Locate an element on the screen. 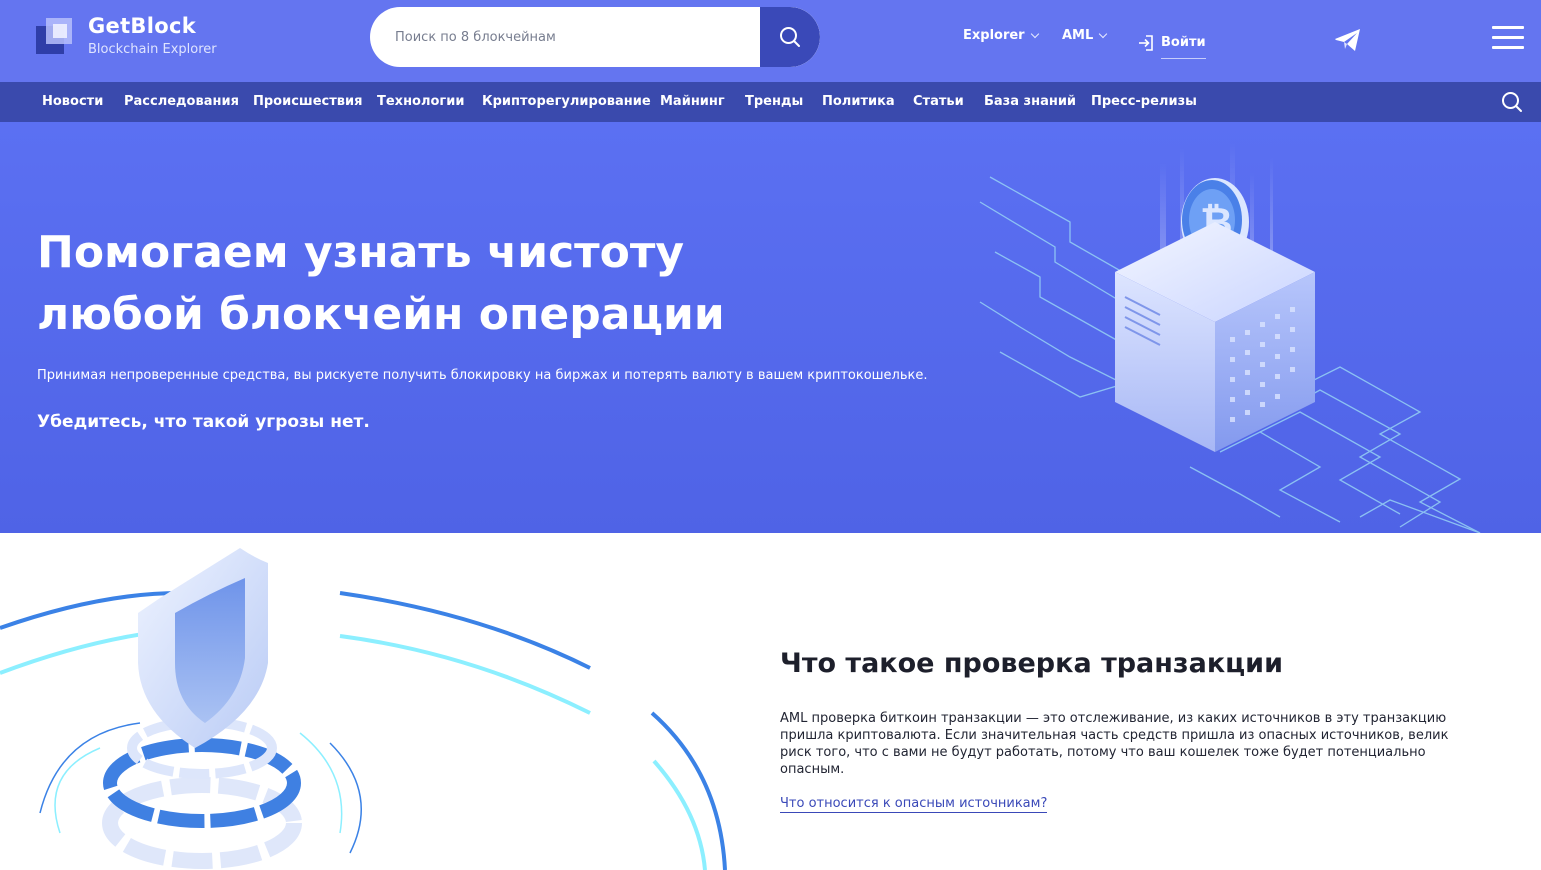 The height and width of the screenshot is (870, 1541). category-trends: Тренды is located at coordinates (774, 101).